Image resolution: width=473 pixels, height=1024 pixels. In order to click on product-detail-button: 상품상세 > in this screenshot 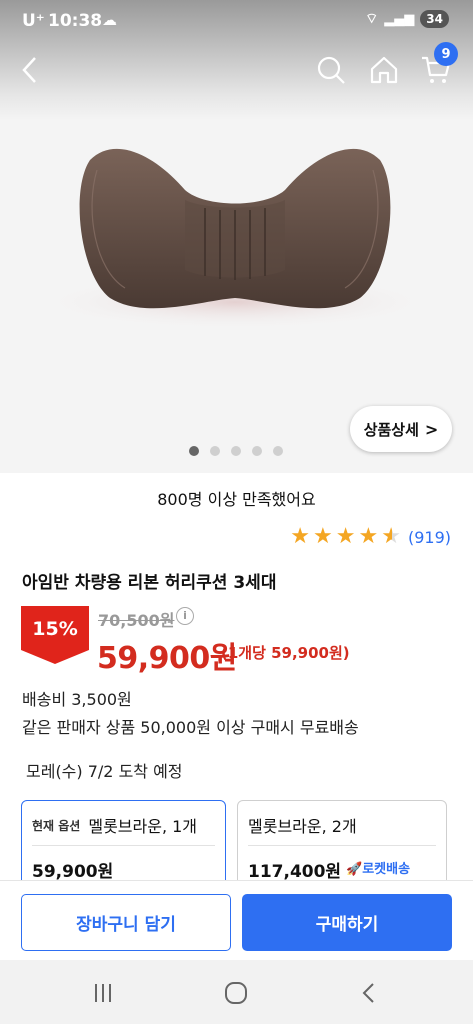, I will do `click(401, 429)`.